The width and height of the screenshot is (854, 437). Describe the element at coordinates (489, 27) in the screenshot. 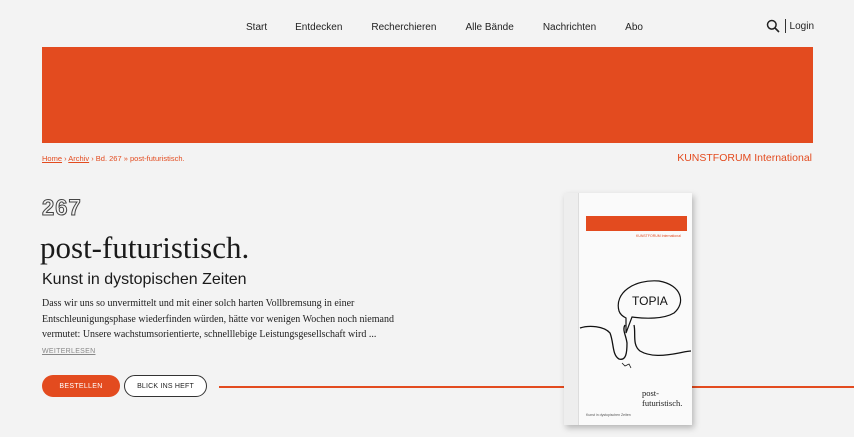

I see `nav-item-alle-baende: Alle Bände` at that location.